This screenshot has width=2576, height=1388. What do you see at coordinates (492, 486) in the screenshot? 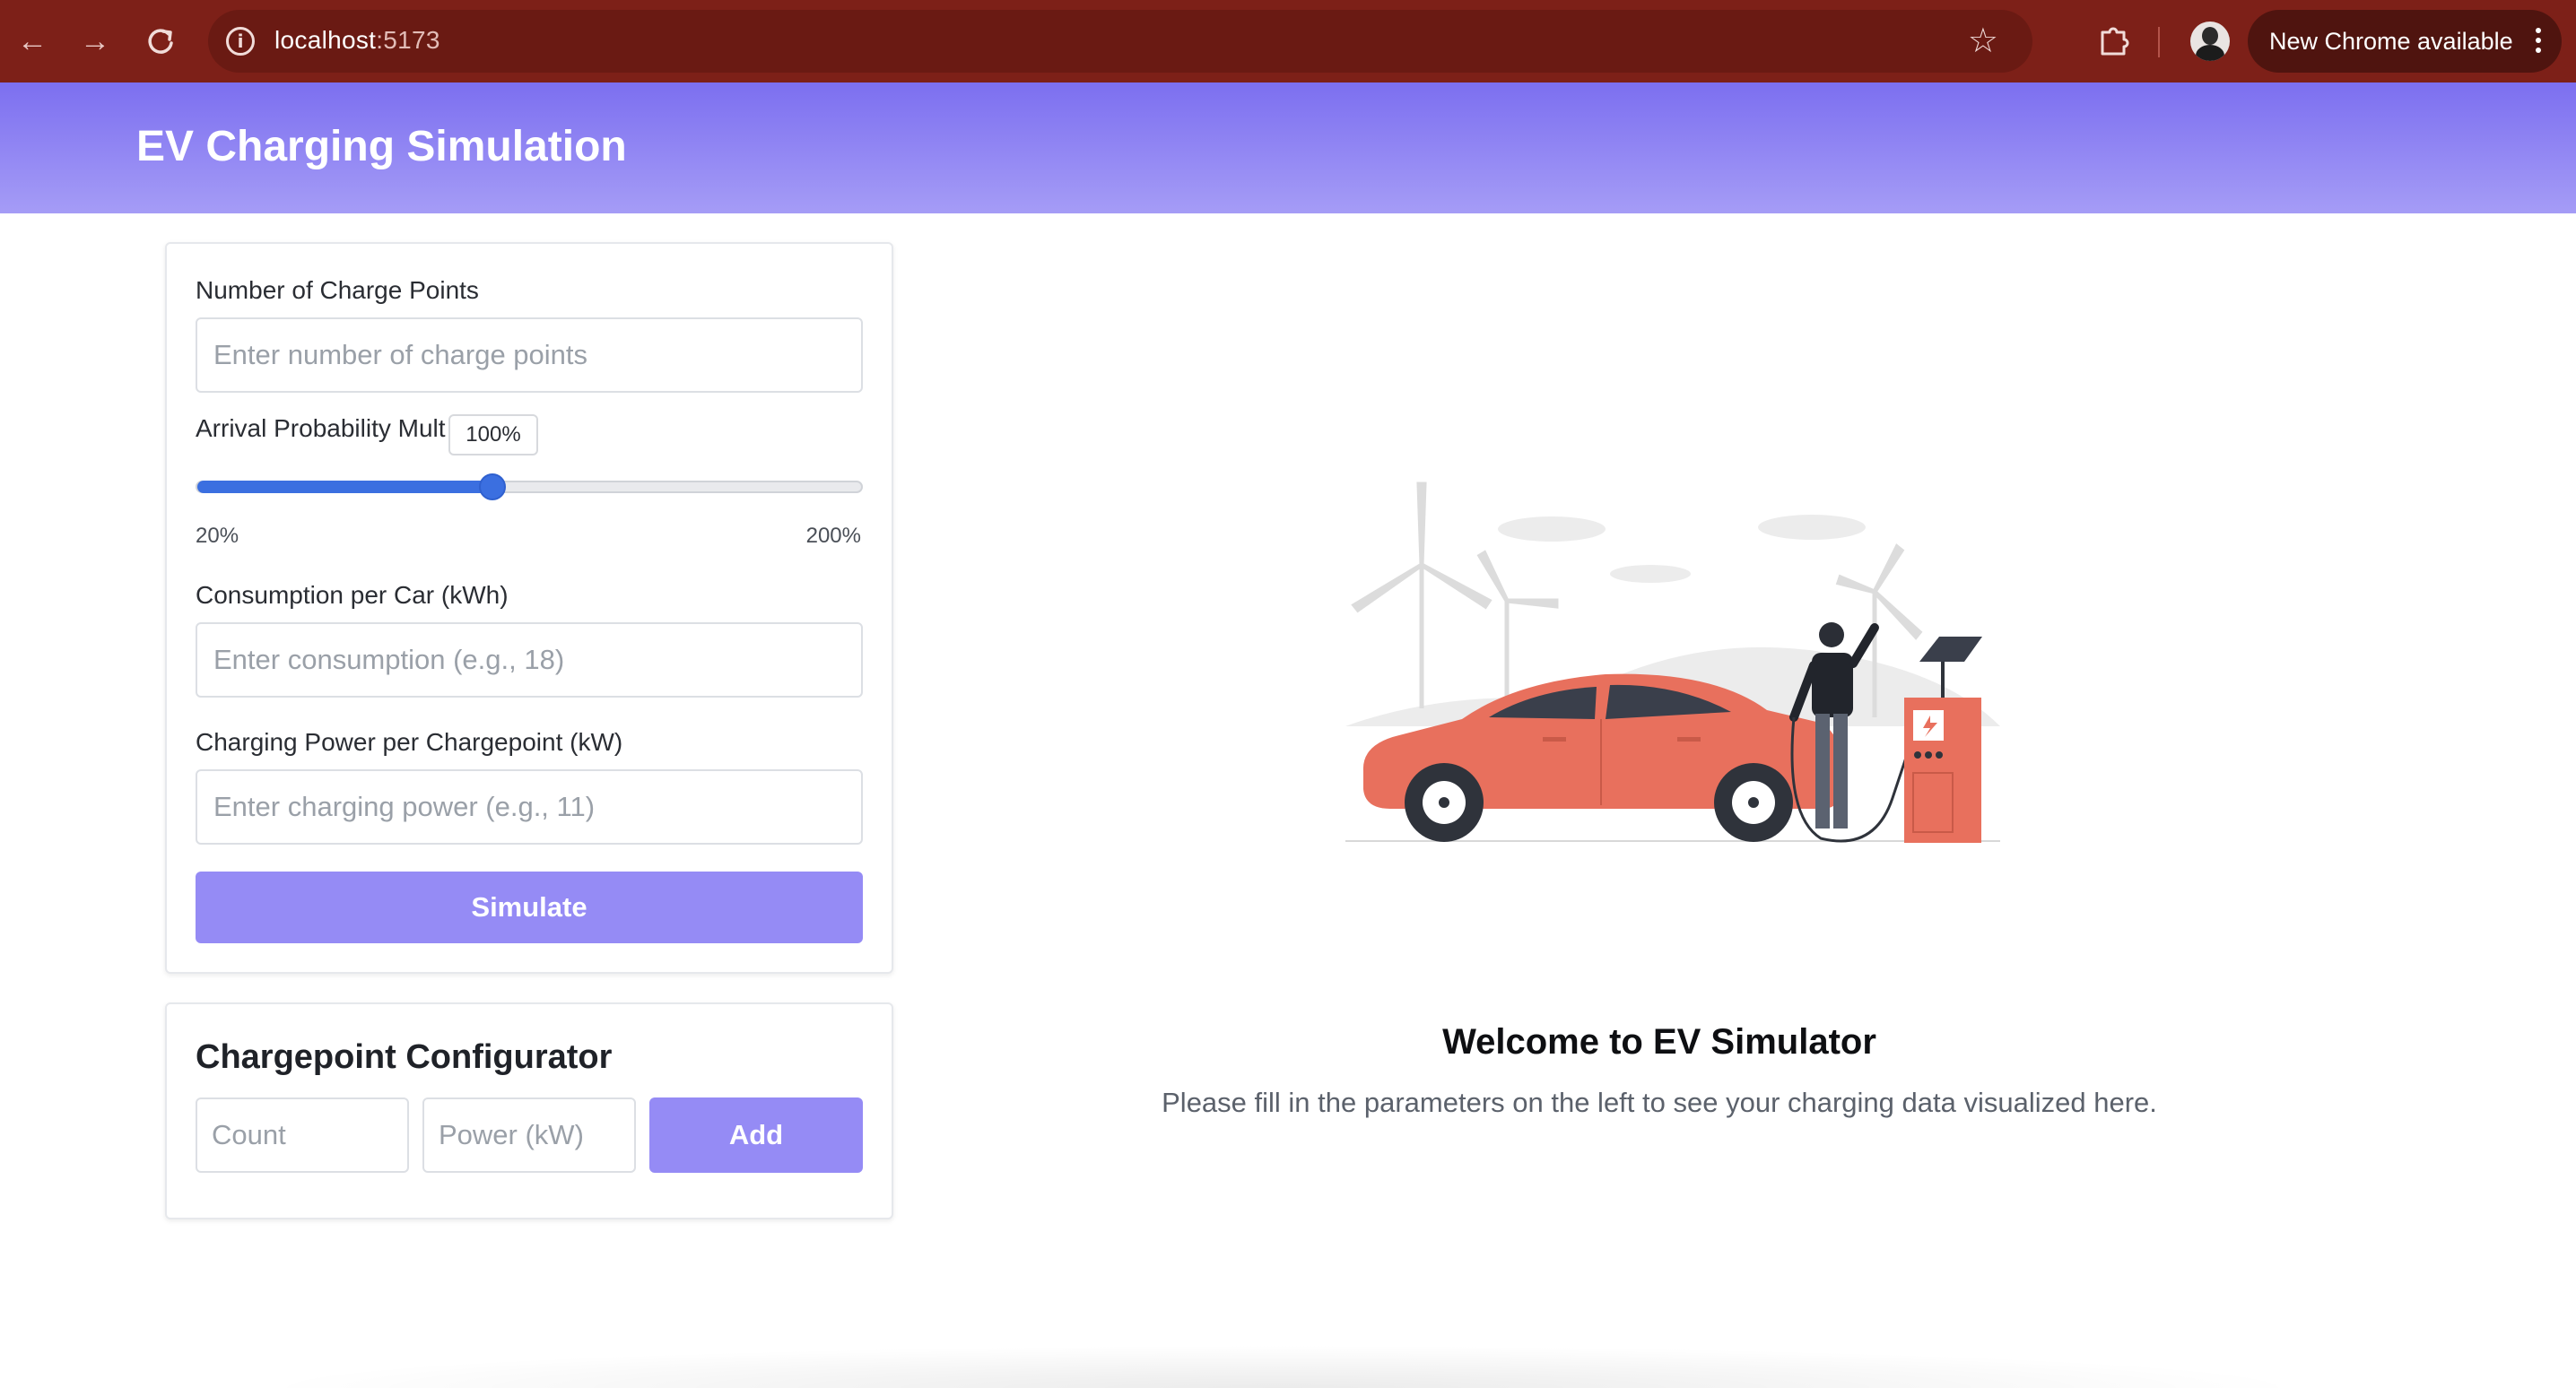
I see `slider-thumb` at bounding box center [492, 486].